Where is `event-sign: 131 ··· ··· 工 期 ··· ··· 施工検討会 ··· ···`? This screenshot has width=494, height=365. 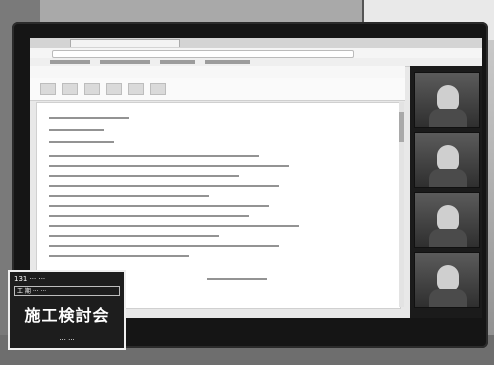
event-sign: 131 ··· ··· 工 期 ··· ··· 施工検討会 ··· ··· is located at coordinates (67, 310).